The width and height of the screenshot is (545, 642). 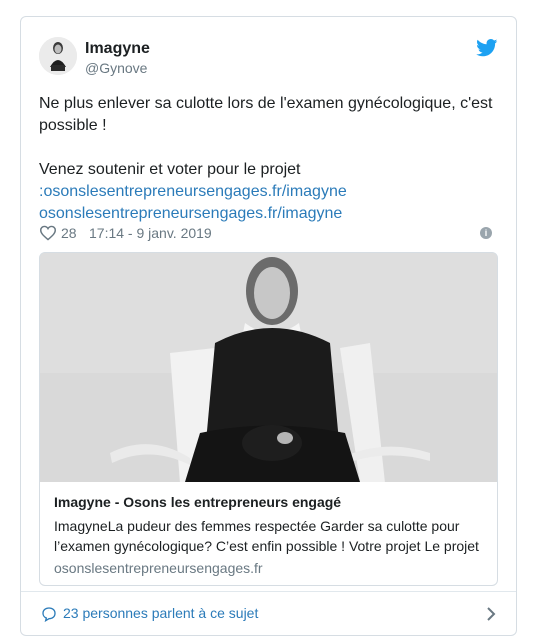 I want to click on tweet-link-2: osonslesentrepreneursengages.fr/imagyne, so click(x=267, y=214).